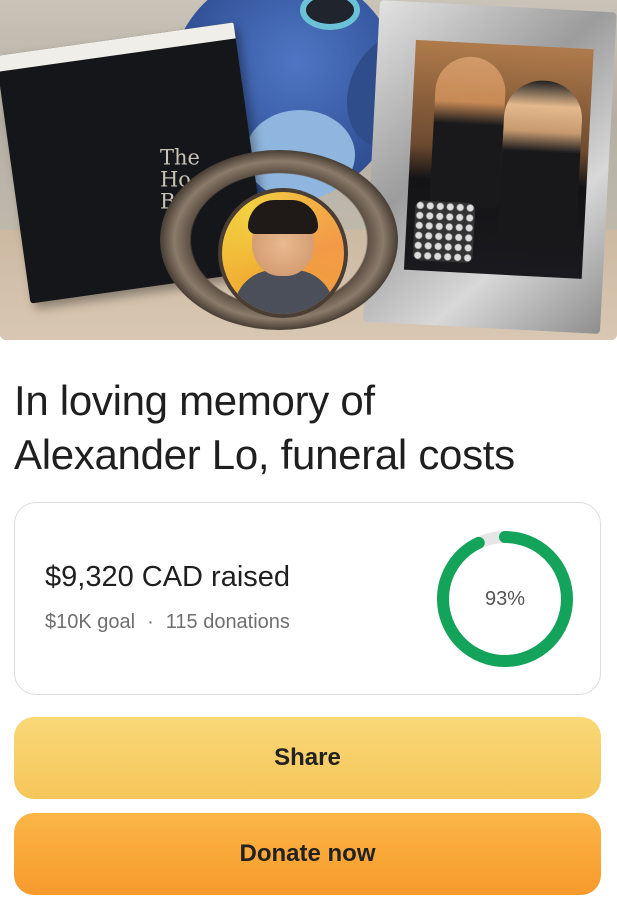 The height and width of the screenshot is (901, 617). I want to click on plush-eye, so click(330, 15).